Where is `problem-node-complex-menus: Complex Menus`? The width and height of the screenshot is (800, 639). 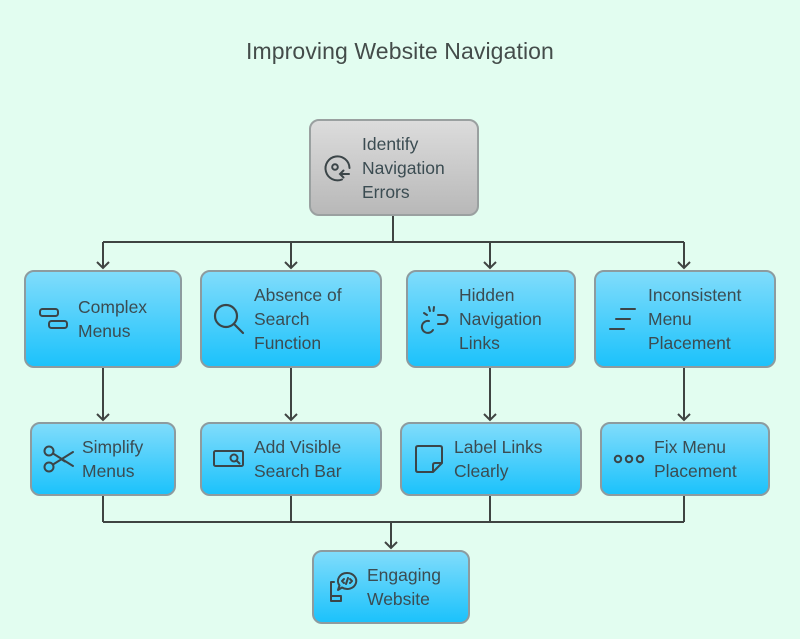
problem-node-complex-menus: Complex Menus is located at coordinates (103, 319).